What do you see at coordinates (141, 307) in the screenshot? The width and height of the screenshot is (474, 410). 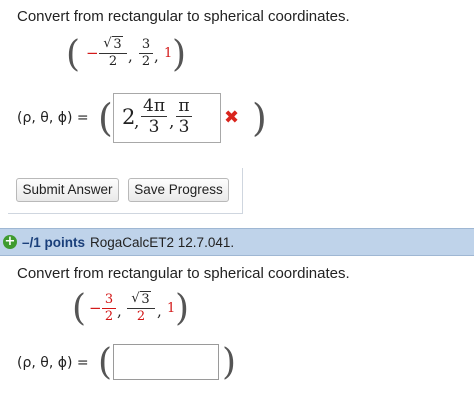 I see `point-y-fraction: √ 3 2` at bounding box center [141, 307].